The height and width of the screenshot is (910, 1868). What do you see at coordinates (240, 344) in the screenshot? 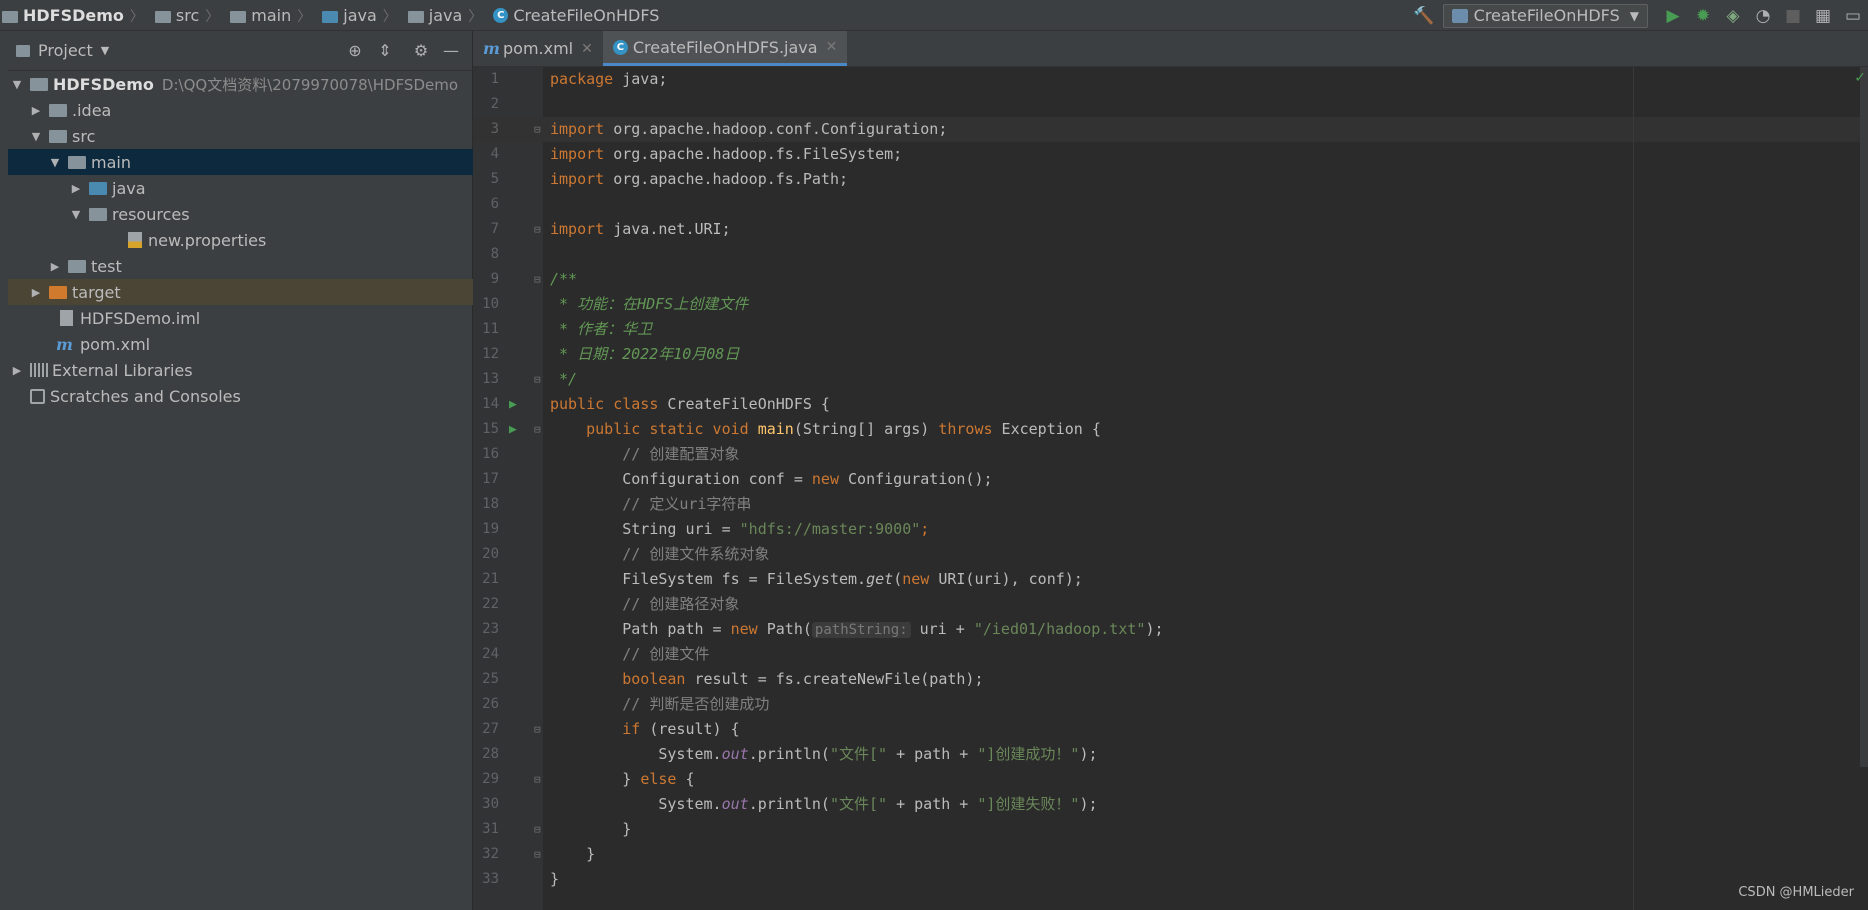
I see `tree-item-pom-xml: m pom.xml` at bounding box center [240, 344].